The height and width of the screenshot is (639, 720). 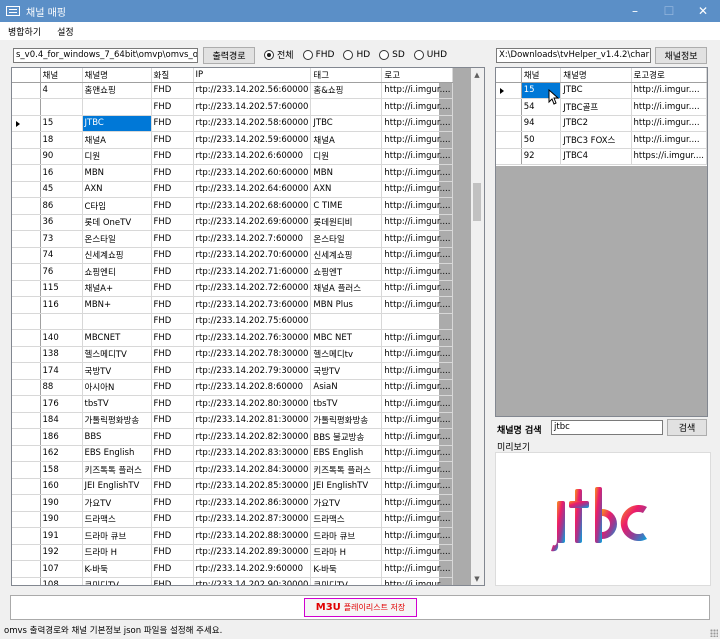 I want to click on table-cell: 국방TV, so click(x=346, y=371).